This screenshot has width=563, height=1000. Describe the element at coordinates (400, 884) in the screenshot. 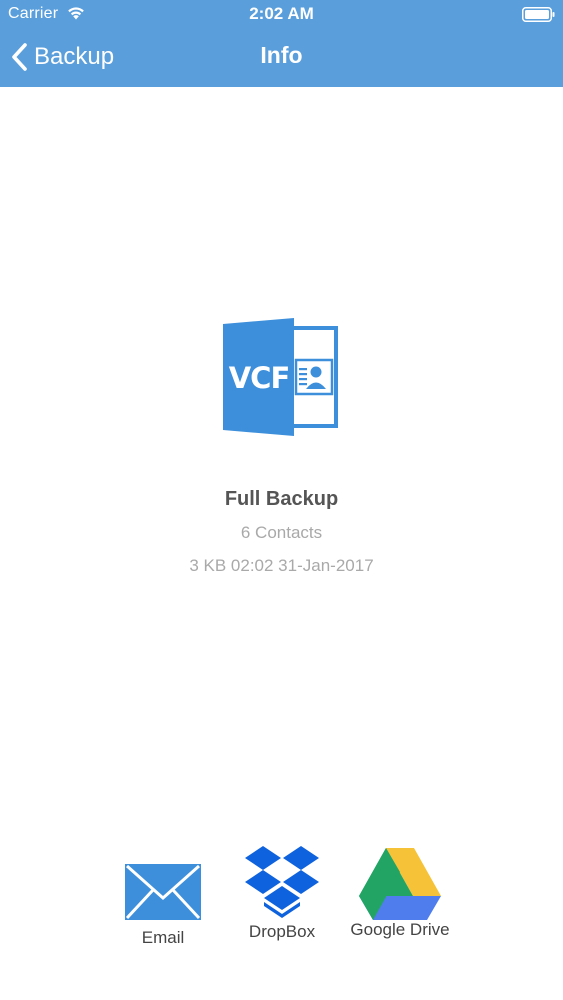

I see `google-drive-icon` at that location.